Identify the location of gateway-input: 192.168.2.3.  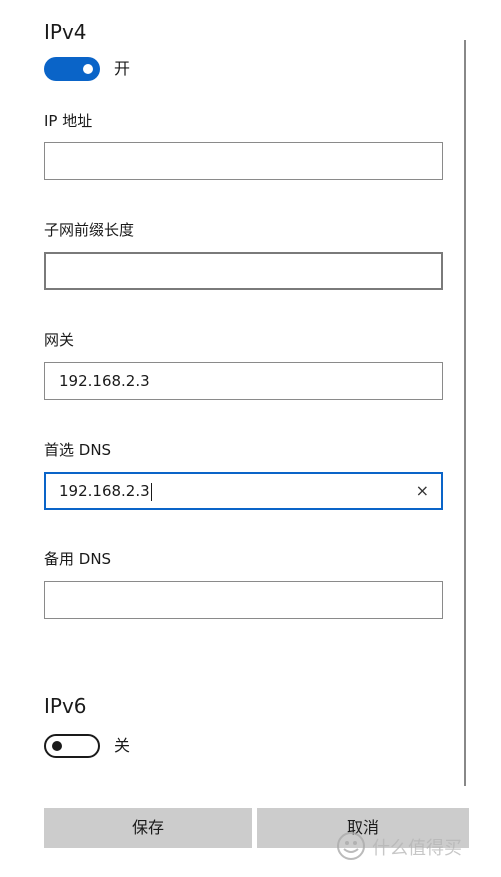
(243, 381).